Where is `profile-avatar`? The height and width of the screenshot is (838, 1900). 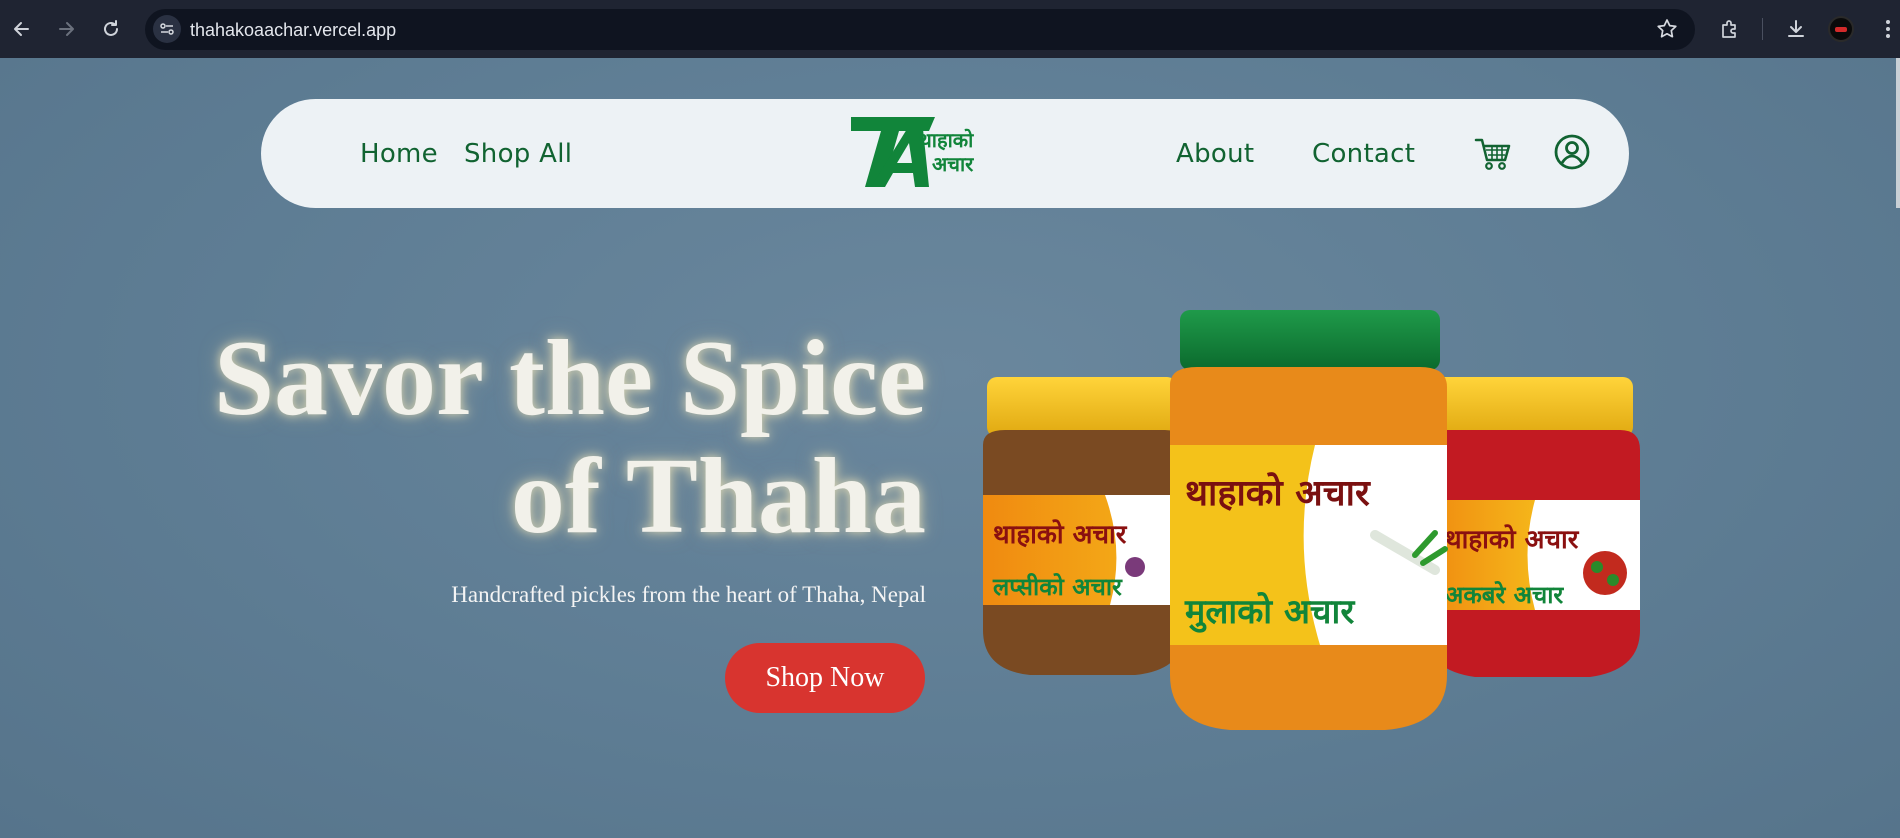 profile-avatar is located at coordinates (1841, 29).